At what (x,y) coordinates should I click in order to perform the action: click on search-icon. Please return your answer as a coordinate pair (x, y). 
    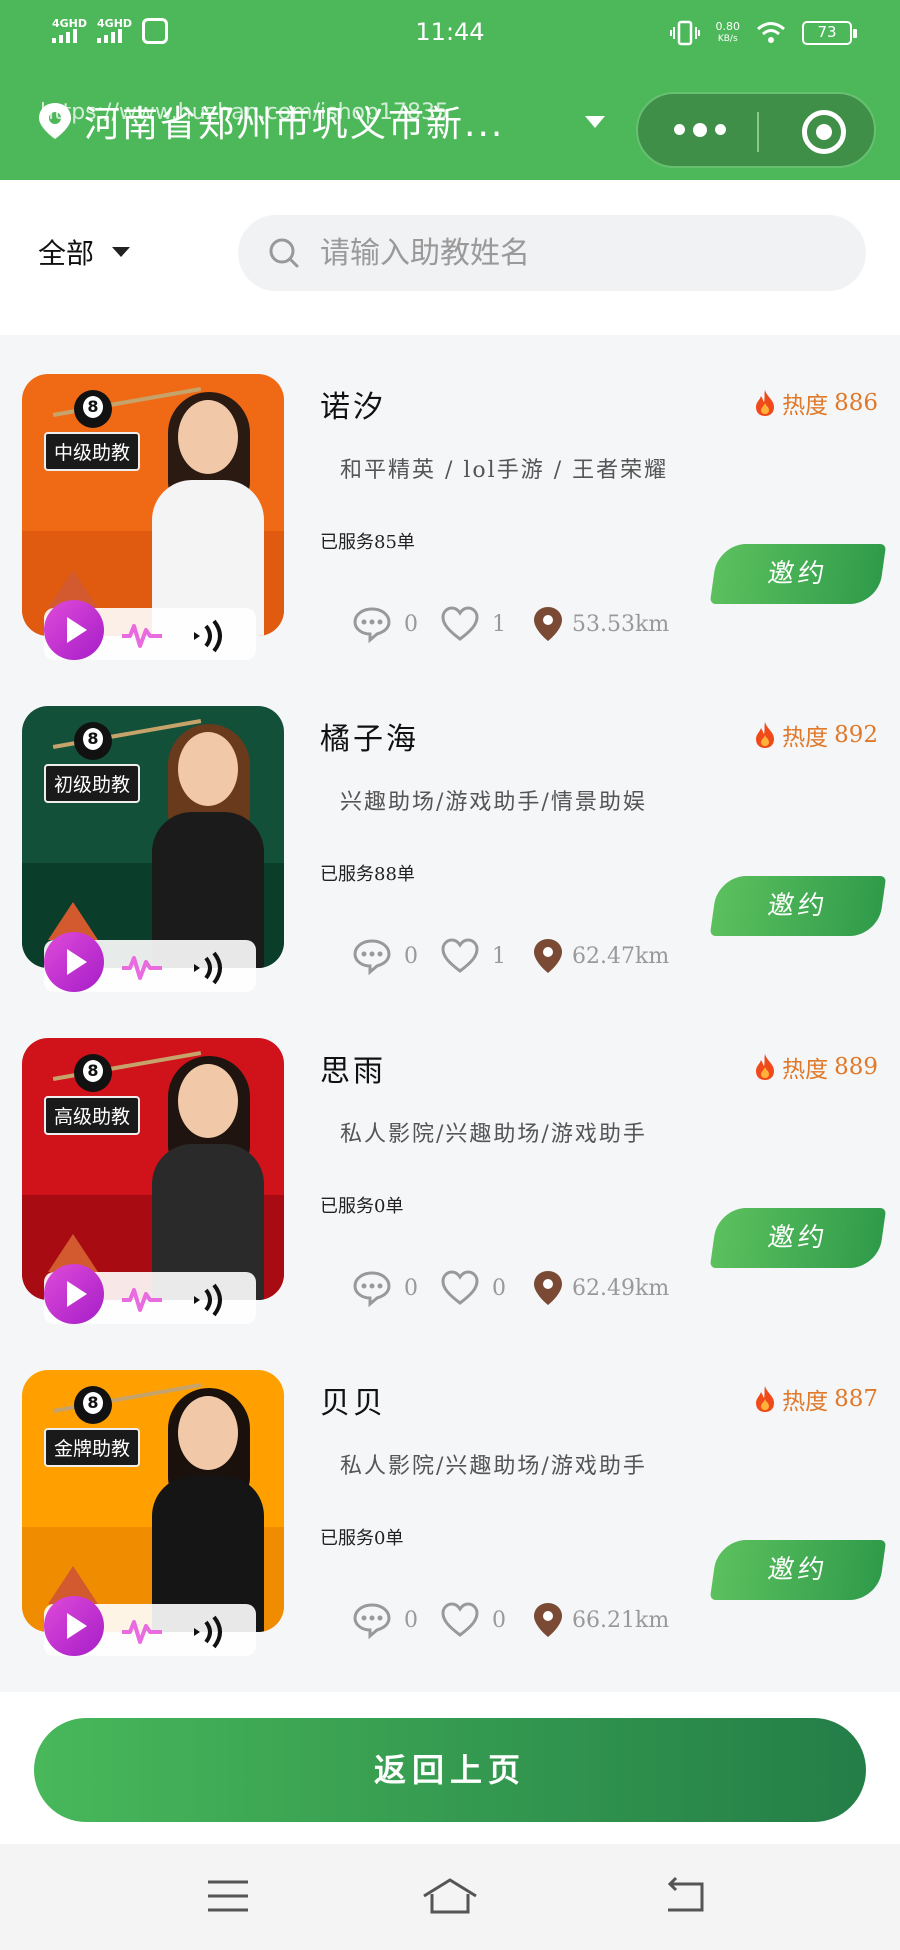
    Looking at the image, I should click on (284, 253).